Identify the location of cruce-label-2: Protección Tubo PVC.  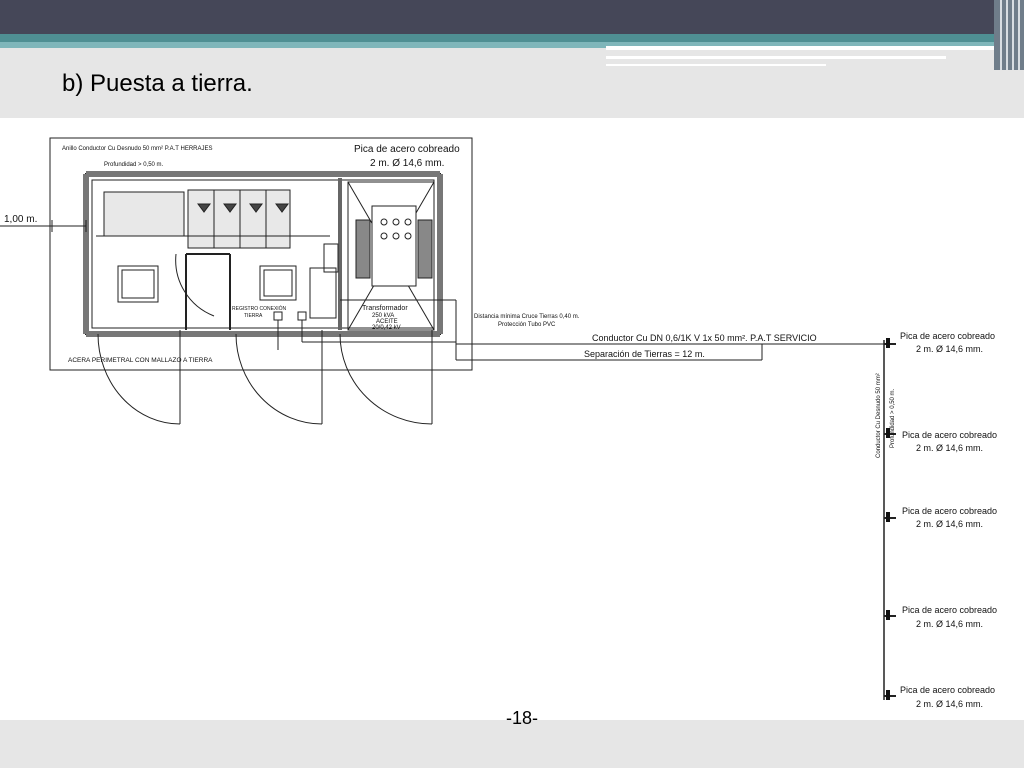
(527, 325).